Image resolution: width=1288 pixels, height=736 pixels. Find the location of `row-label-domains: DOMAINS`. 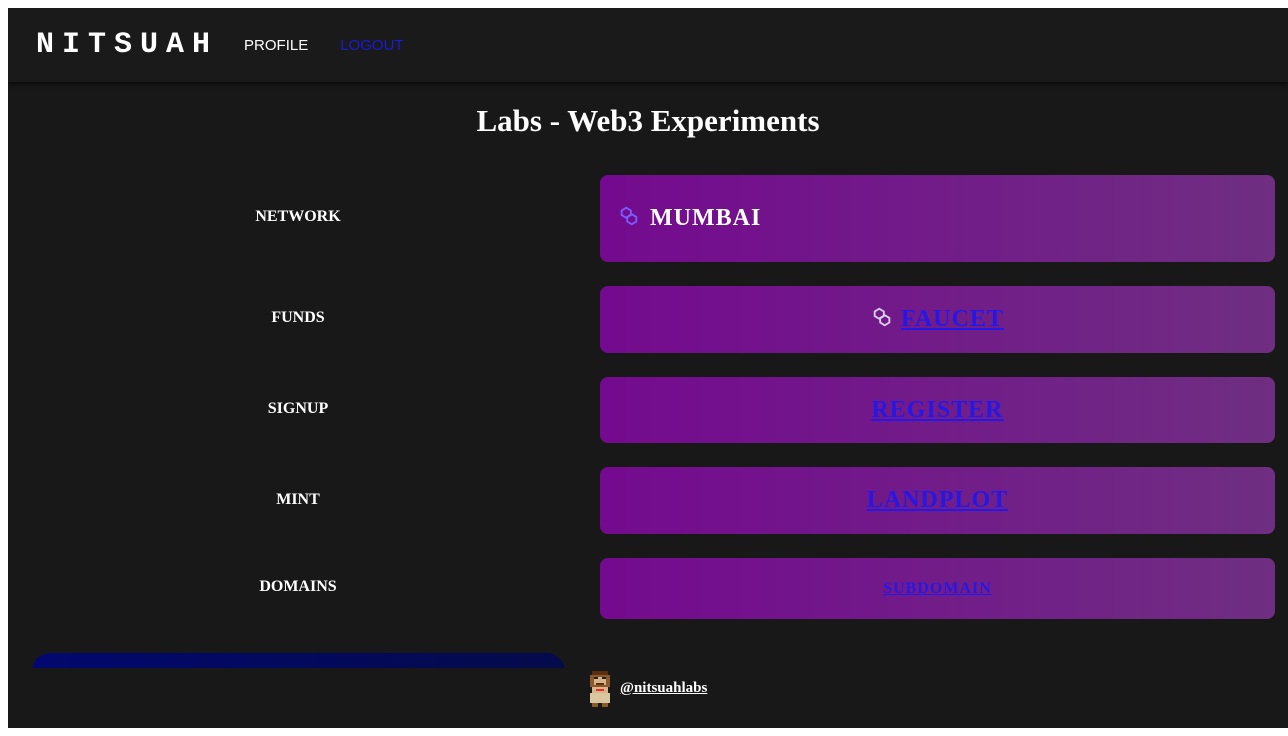

row-label-domains: DOMAINS is located at coordinates (298, 586).